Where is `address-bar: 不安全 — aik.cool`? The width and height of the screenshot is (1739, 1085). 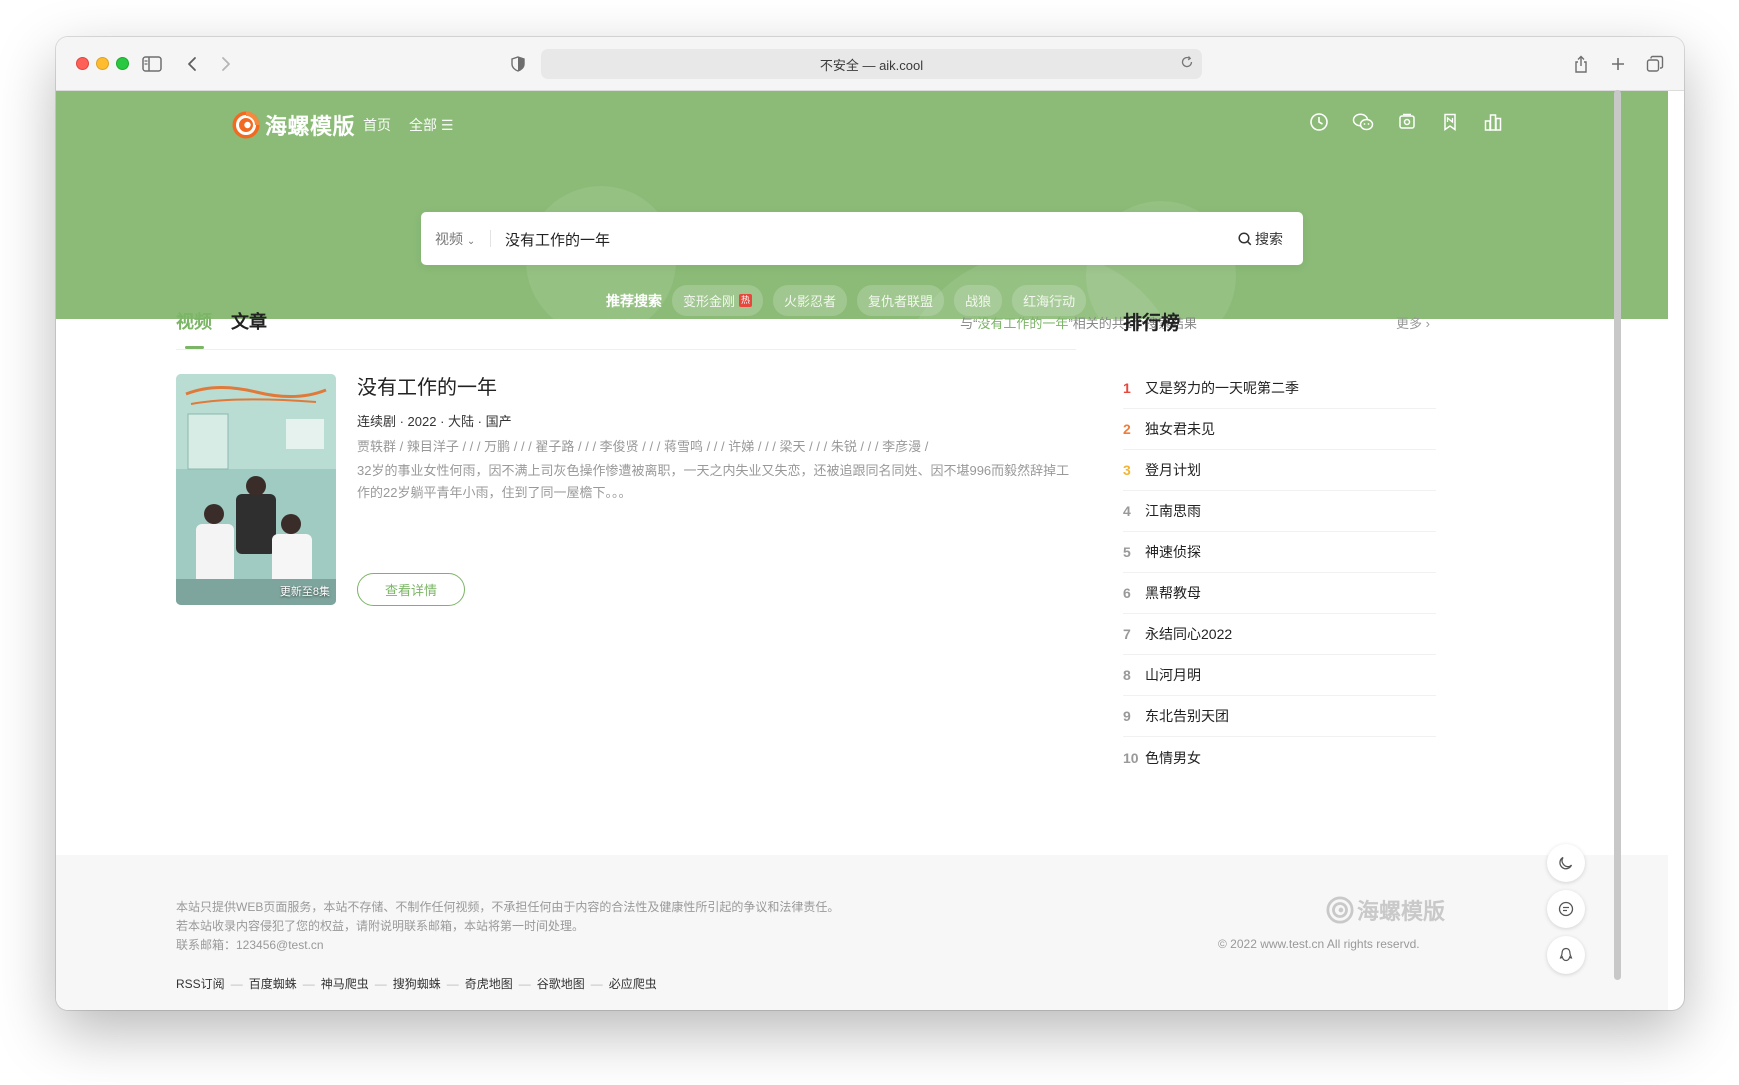
address-bar: 不安全 — aik.cool is located at coordinates (871, 64).